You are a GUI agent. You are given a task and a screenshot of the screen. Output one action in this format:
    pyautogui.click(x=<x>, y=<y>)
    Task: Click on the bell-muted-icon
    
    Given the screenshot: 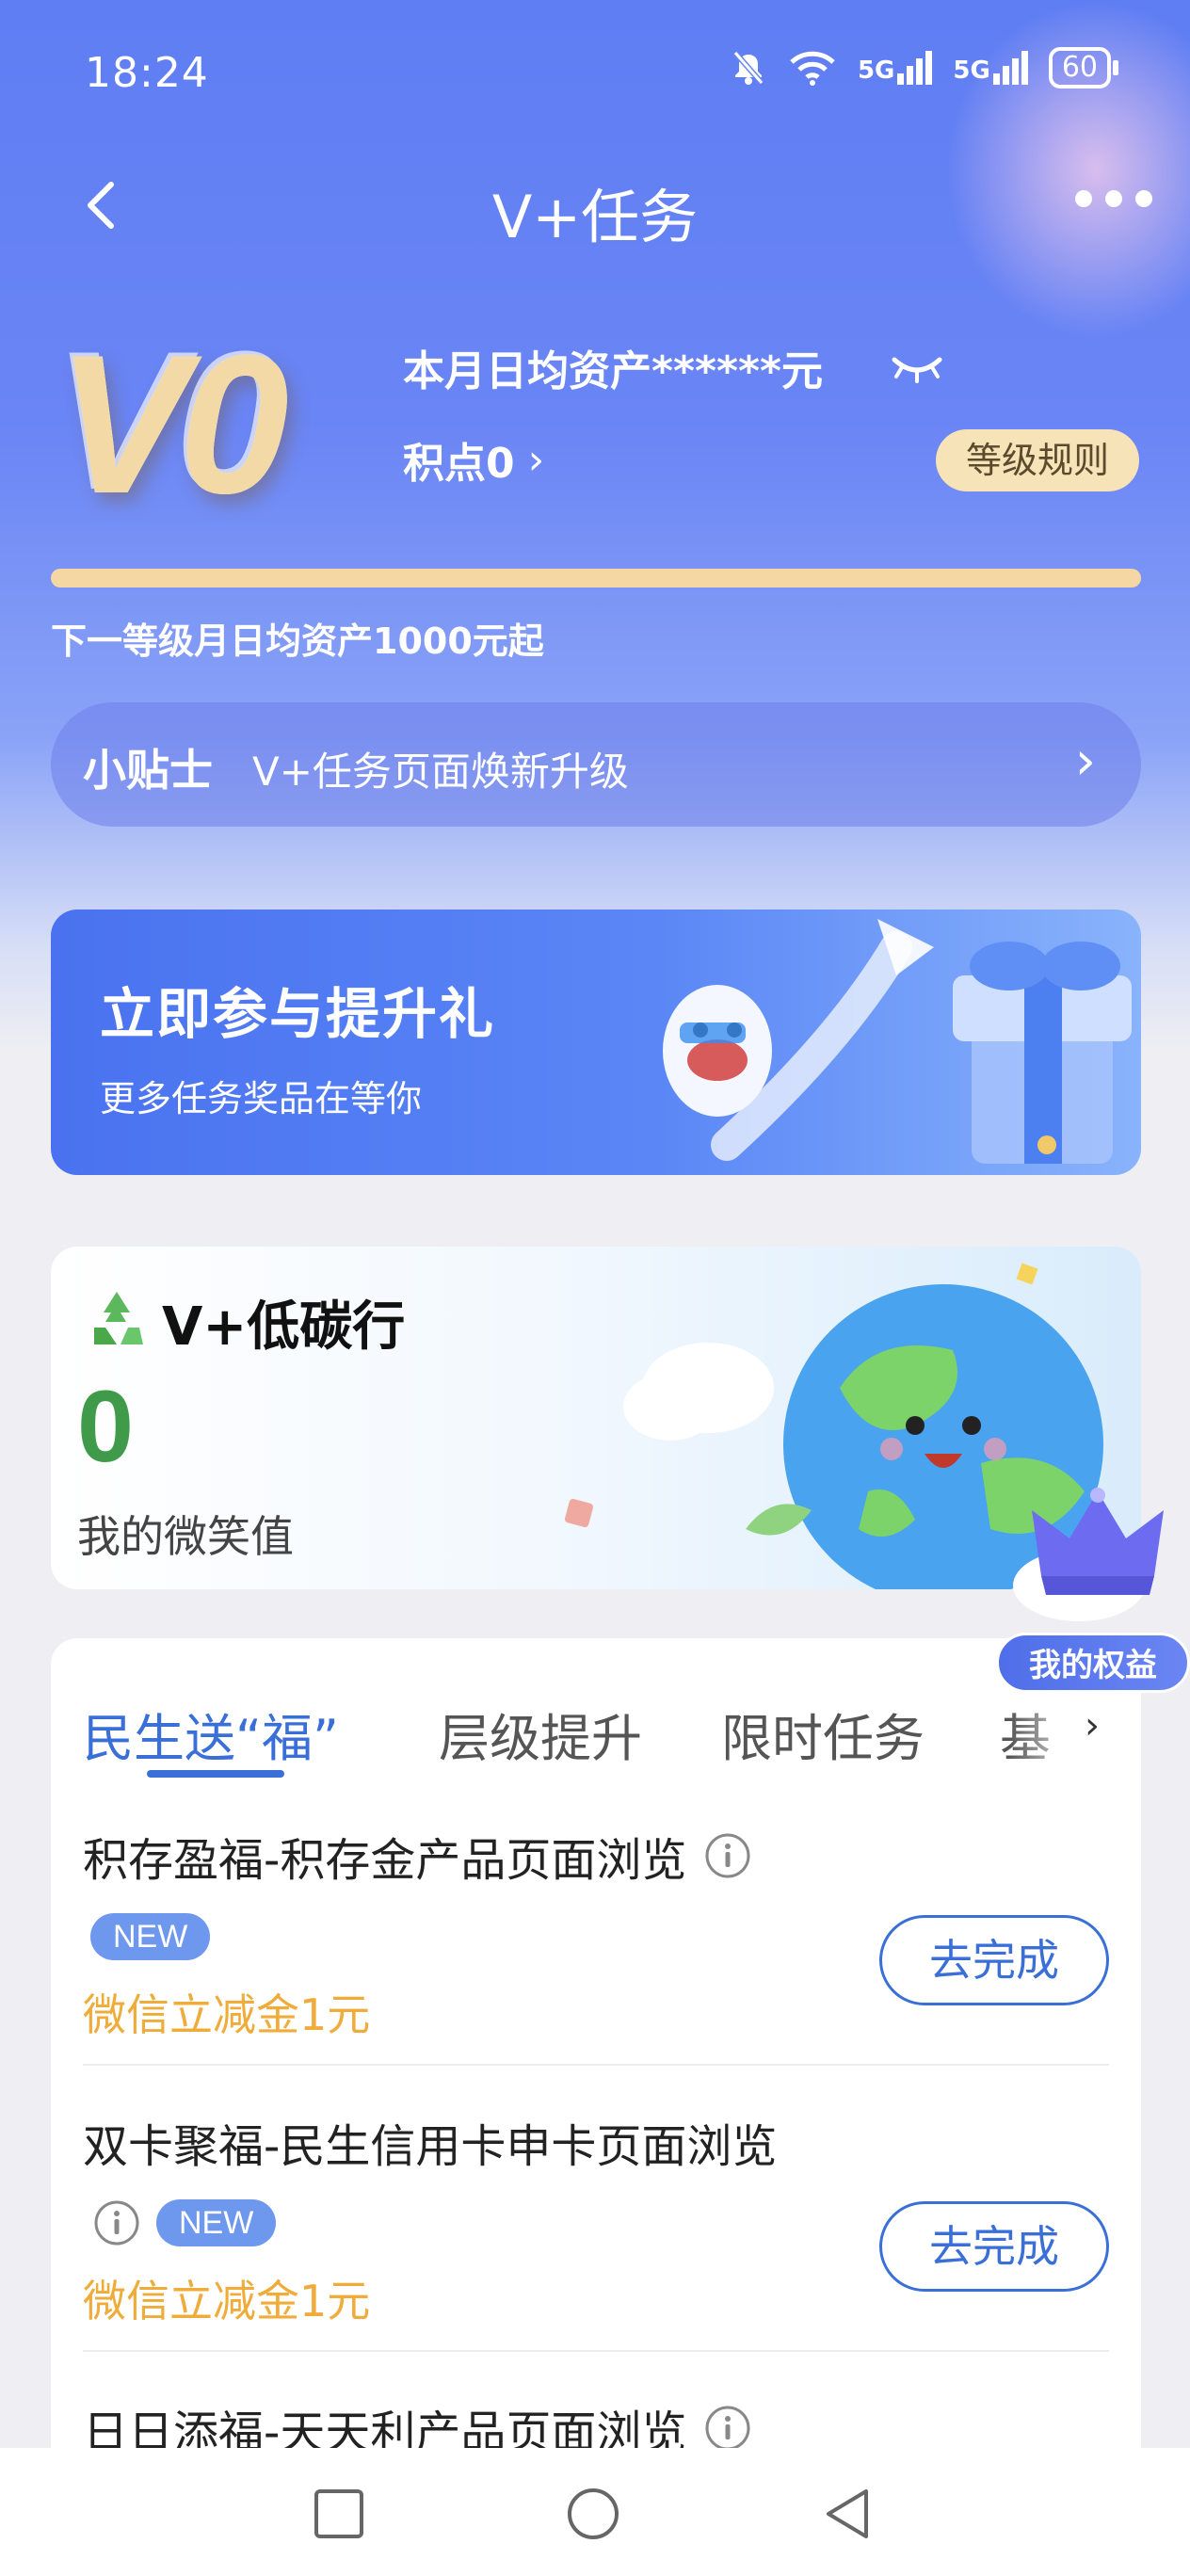 What is the action you would take?
    pyautogui.click(x=748, y=68)
    